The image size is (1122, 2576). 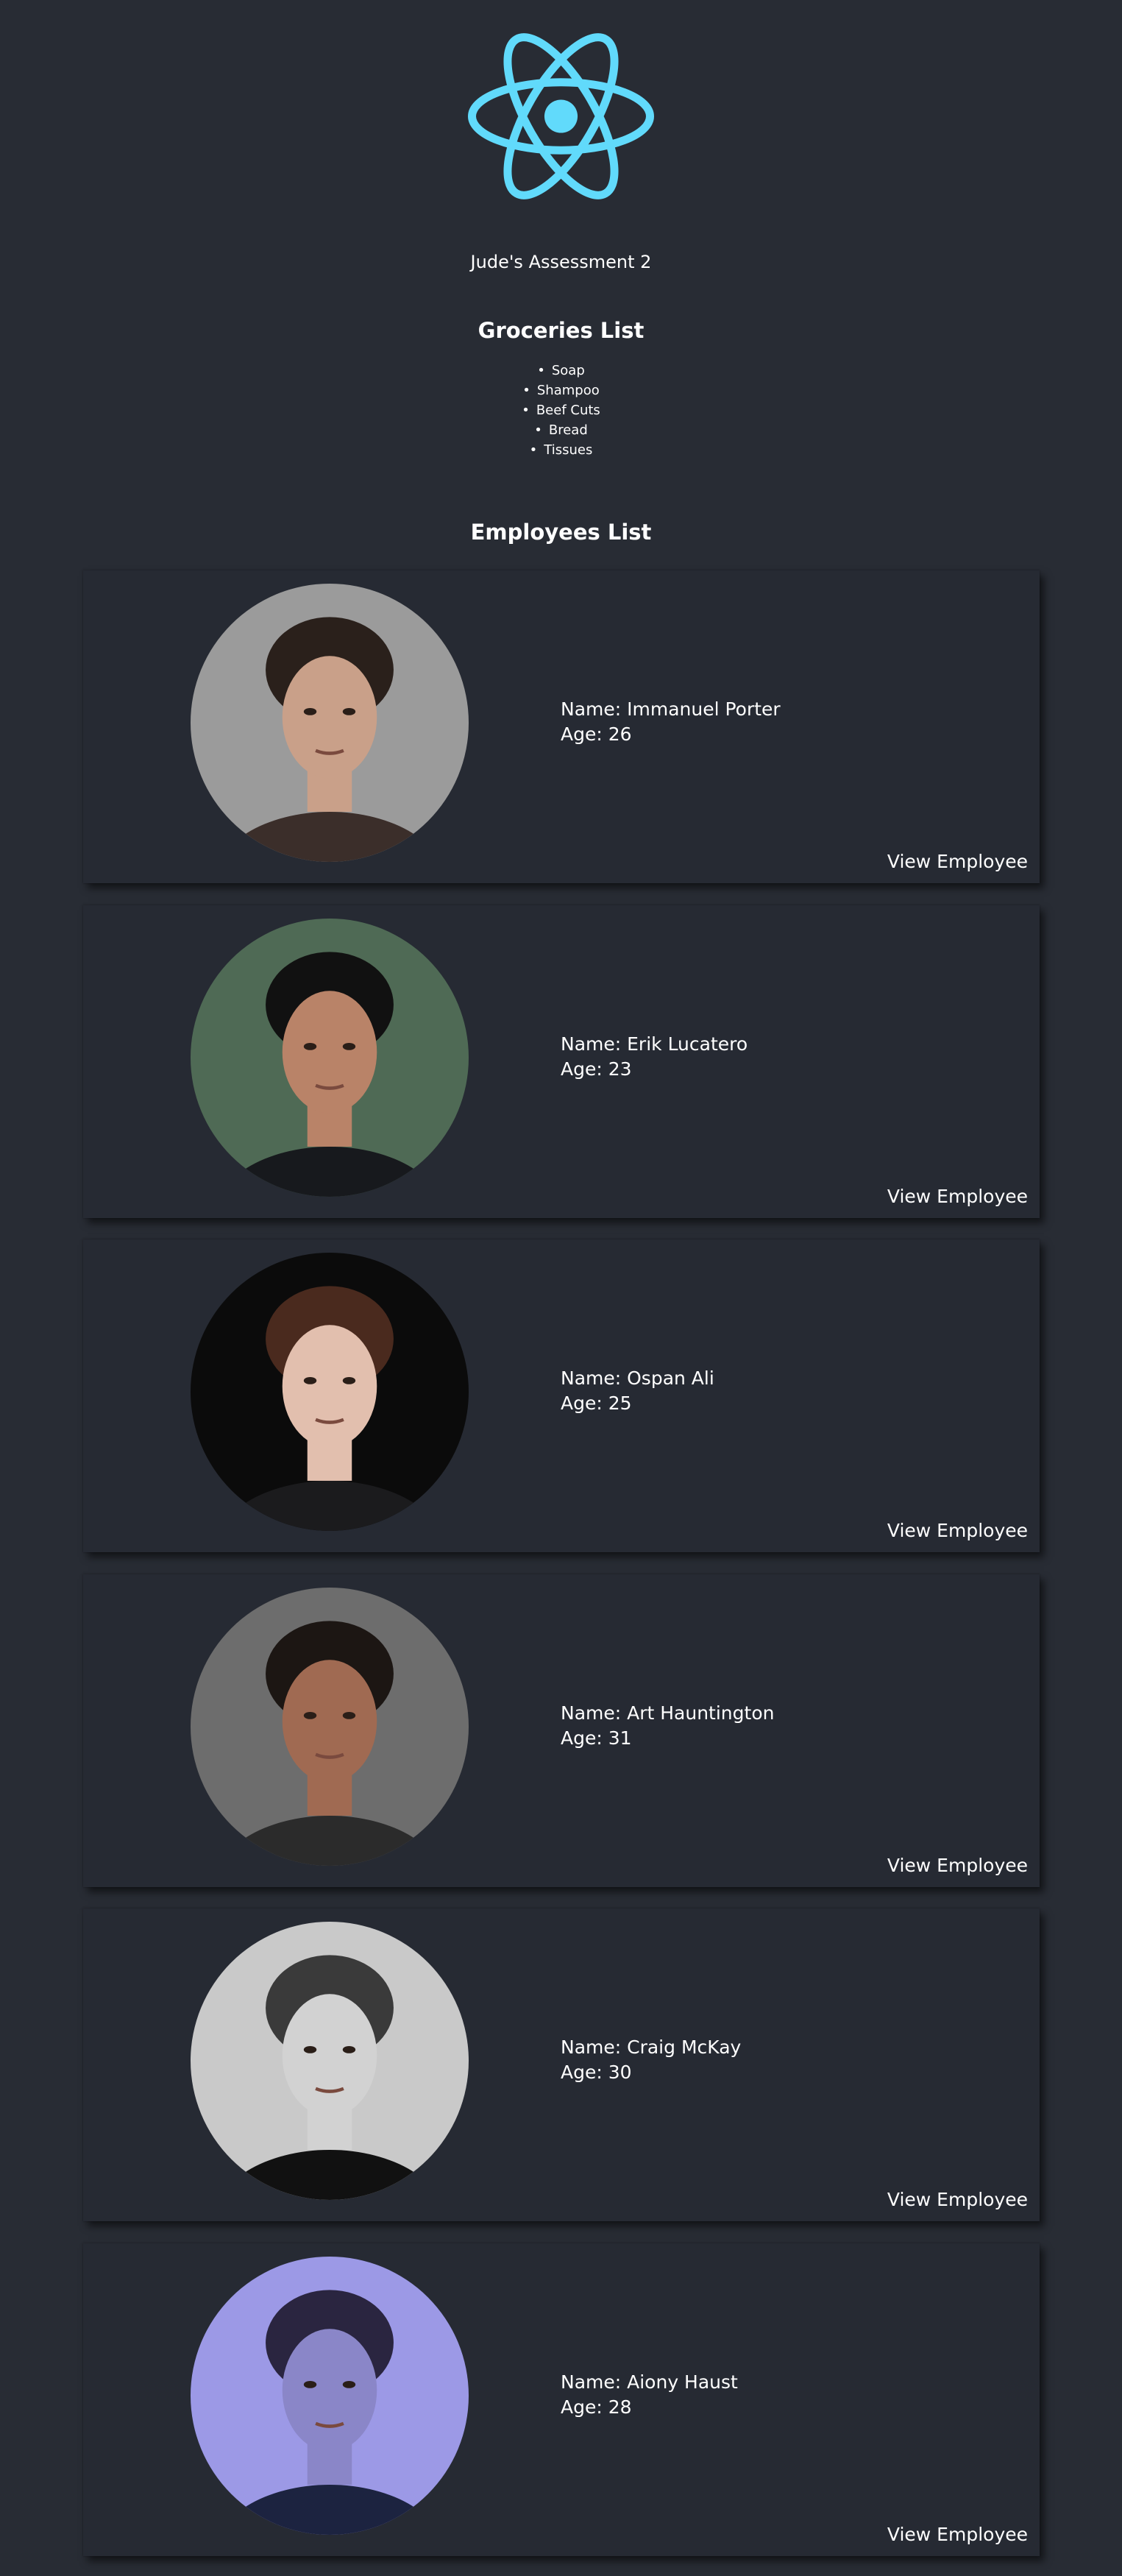 I want to click on employee-info: Name: Immanuel Porter Age: 26, so click(x=671, y=722).